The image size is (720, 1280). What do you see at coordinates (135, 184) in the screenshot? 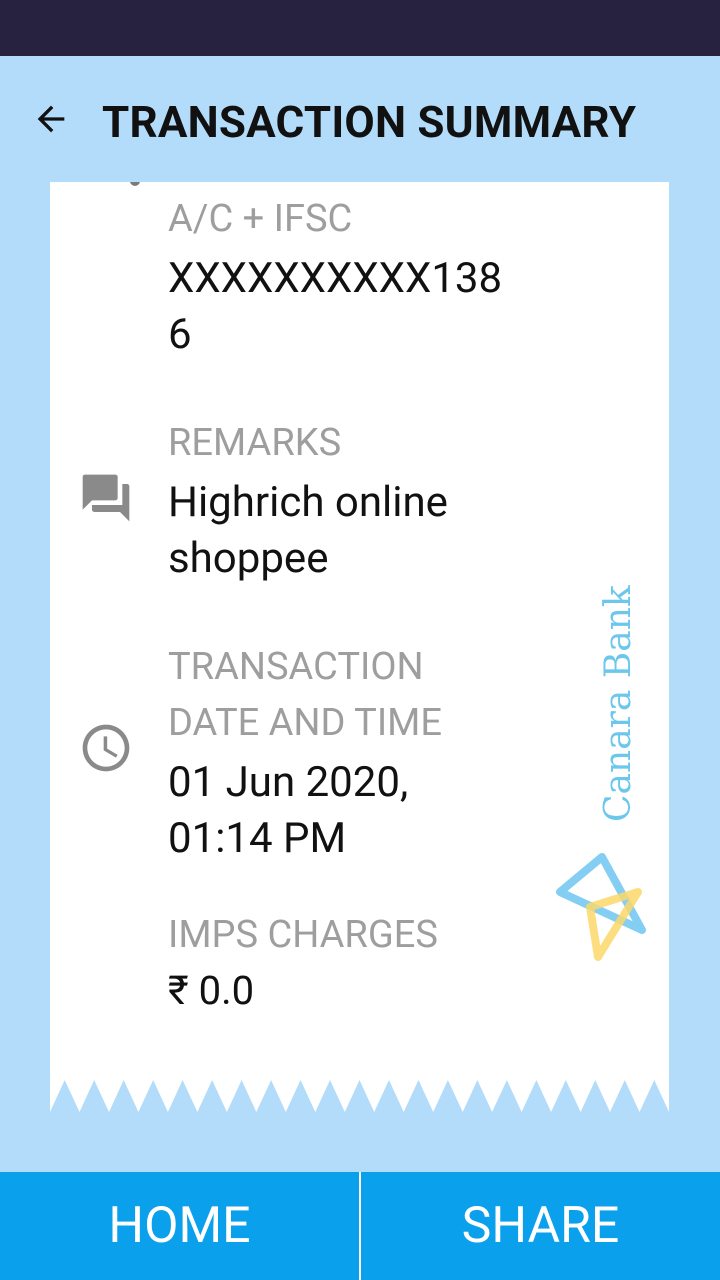
I see `decorative-dot` at bounding box center [135, 184].